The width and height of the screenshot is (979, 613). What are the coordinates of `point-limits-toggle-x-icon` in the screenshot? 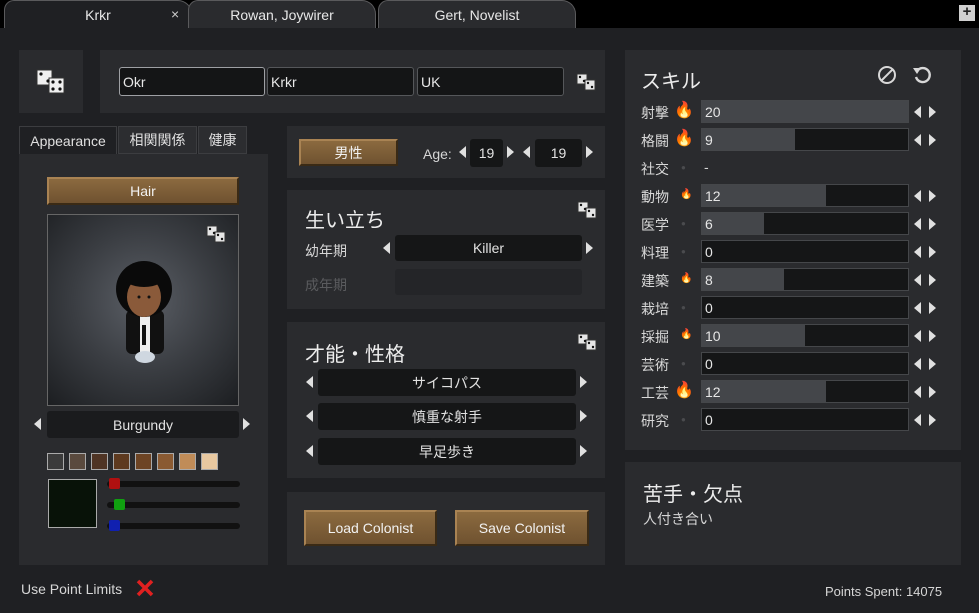 It's located at (145, 589).